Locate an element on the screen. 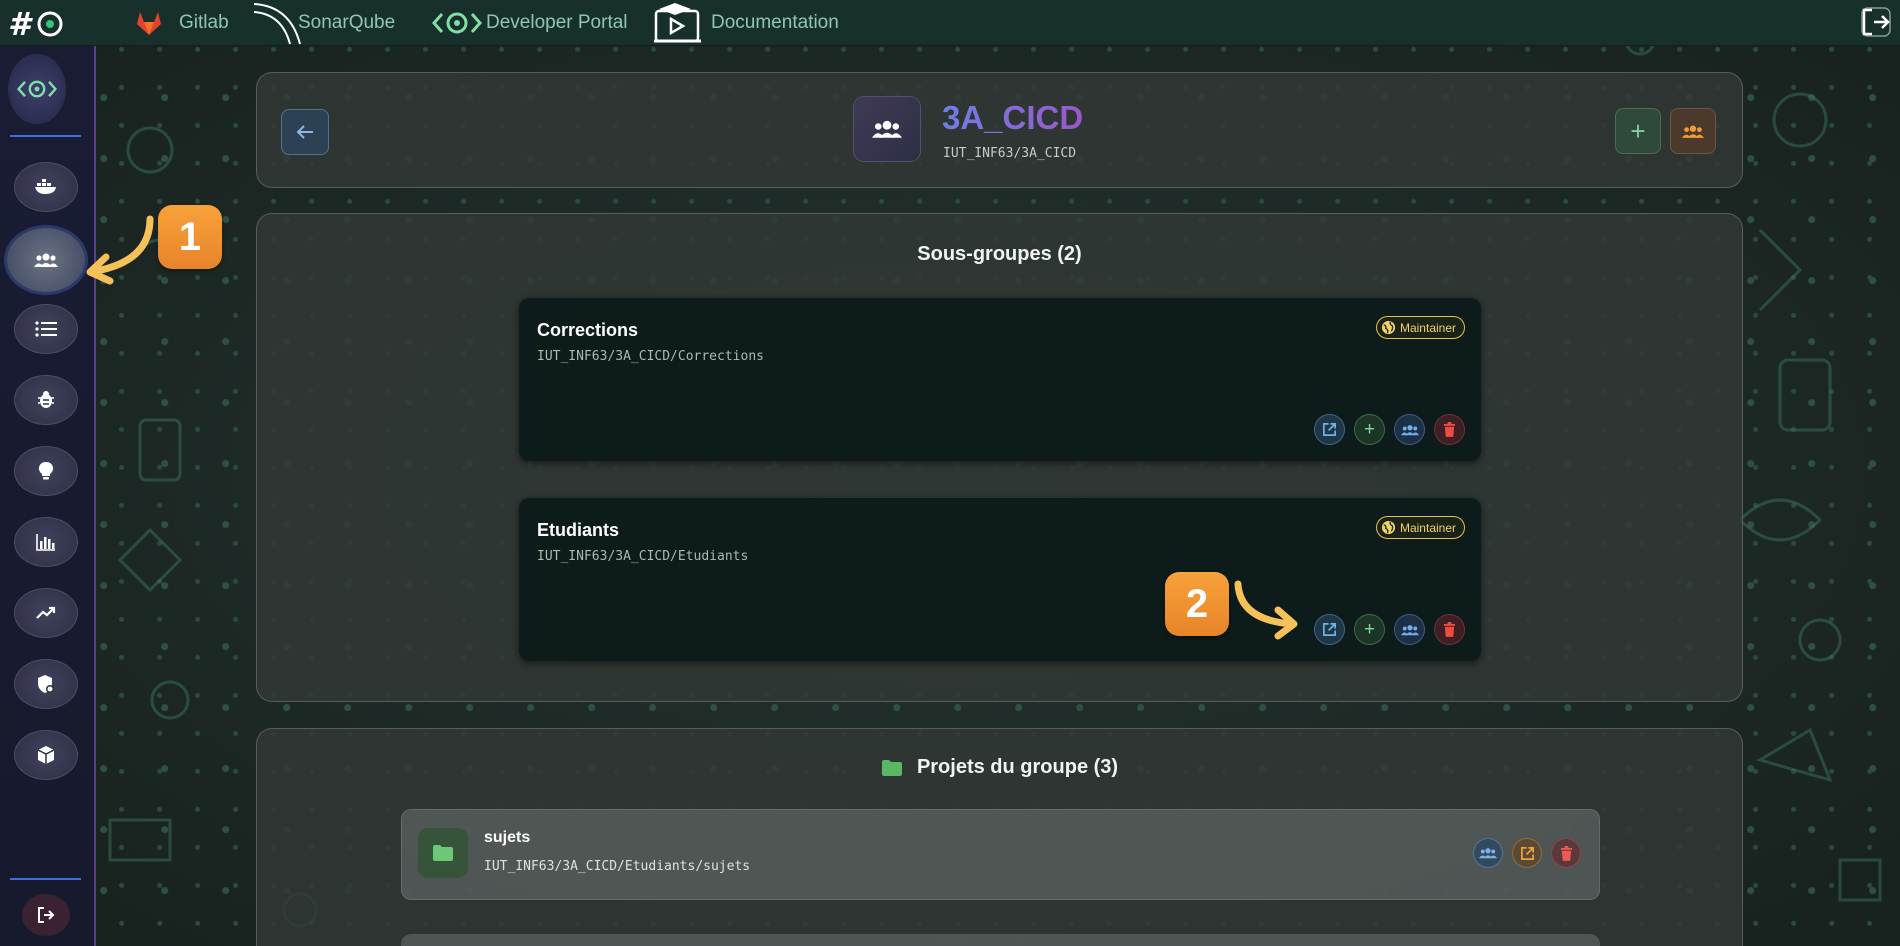 The width and height of the screenshot is (1900, 946). subgroups-title: Sous-groupes (2) is located at coordinates (999, 254).